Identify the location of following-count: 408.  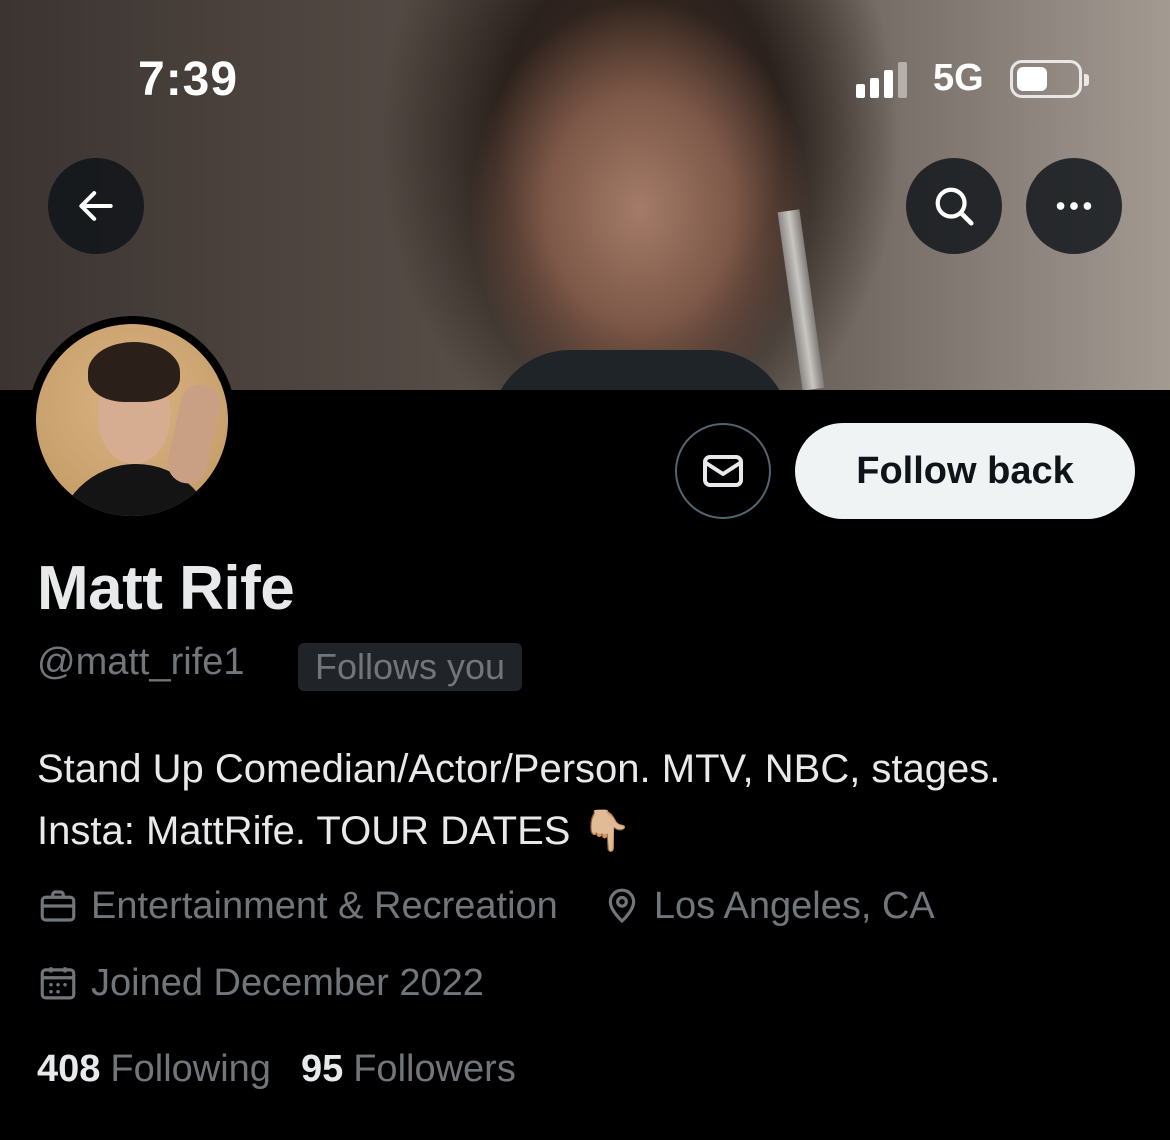
(69, 1068).